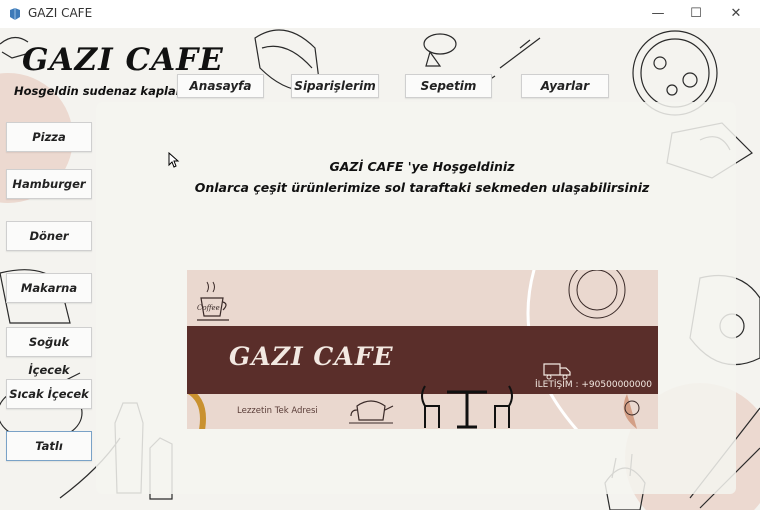 This screenshot has height=510, width=760. Describe the element at coordinates (49, 288) in the screenshot. I see `sidebar-item-makarna: Makarna` at that location.